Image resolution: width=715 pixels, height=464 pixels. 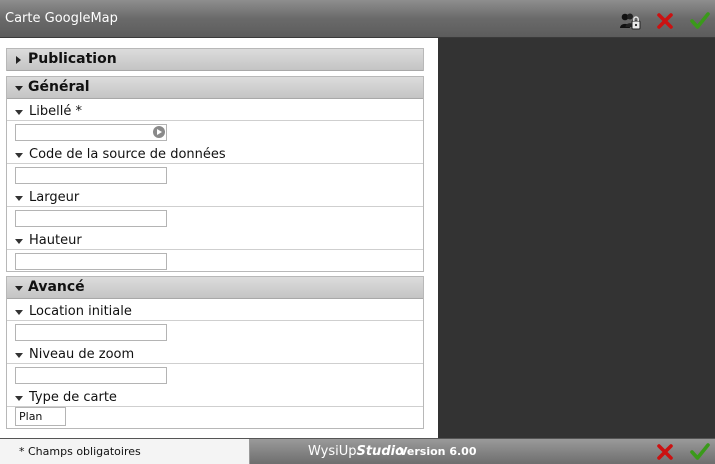 I want to click on title-bar: Carte GoogleMap, so click(x=357, y=19).